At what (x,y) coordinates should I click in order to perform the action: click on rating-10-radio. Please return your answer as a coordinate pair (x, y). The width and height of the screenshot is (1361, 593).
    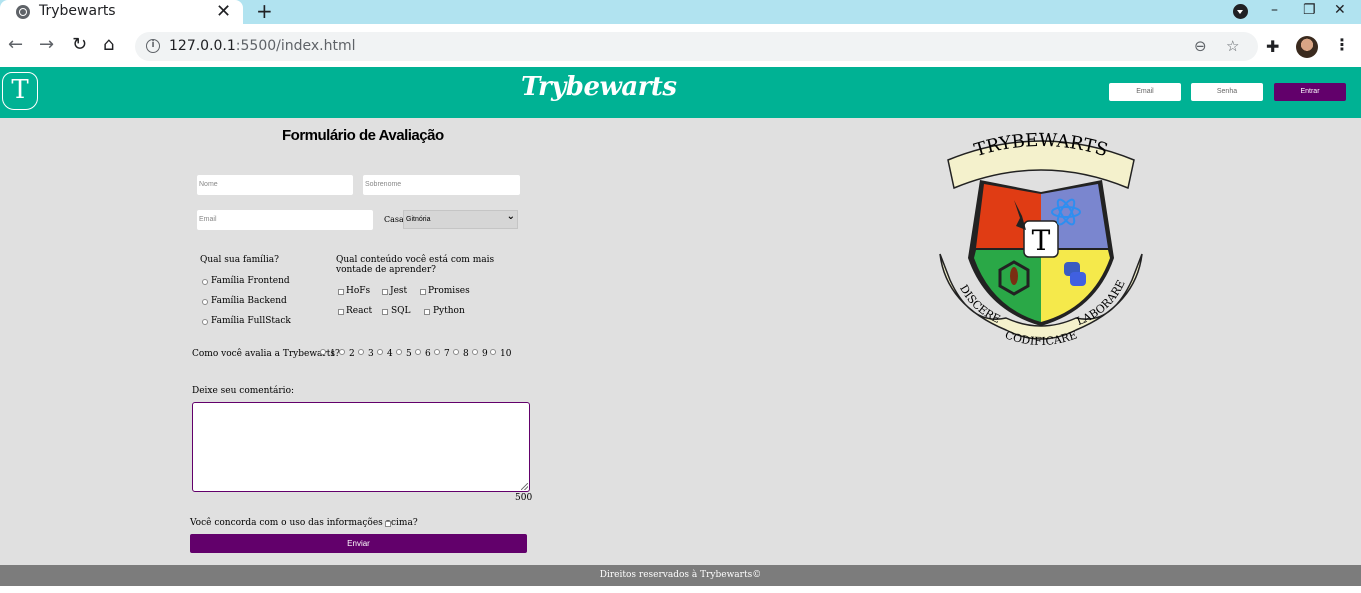
    Looking at the image, I should click on (493, 352).